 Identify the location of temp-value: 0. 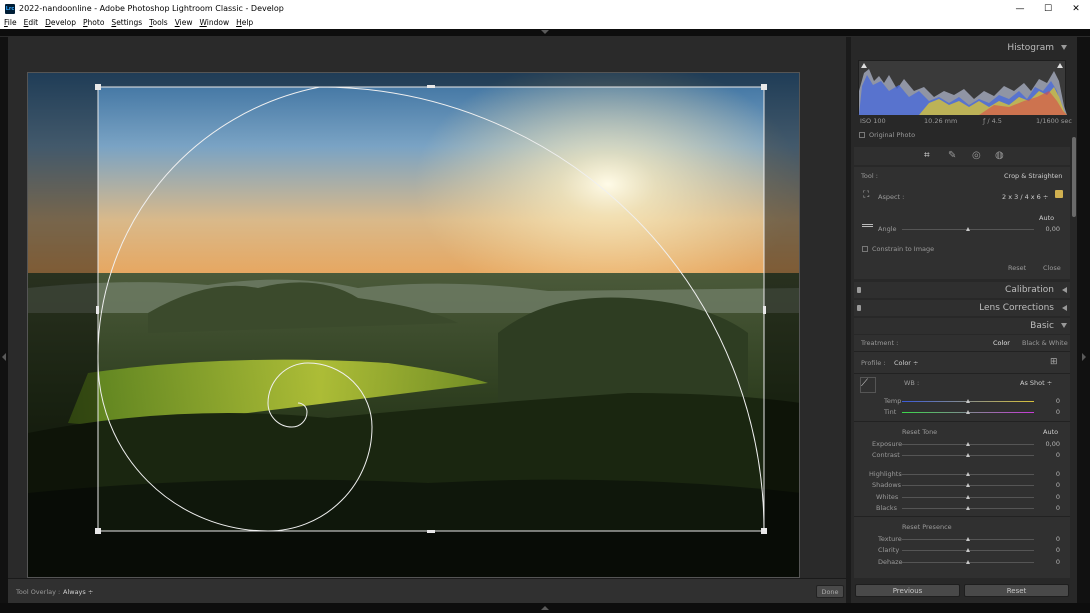
(1050, 401).